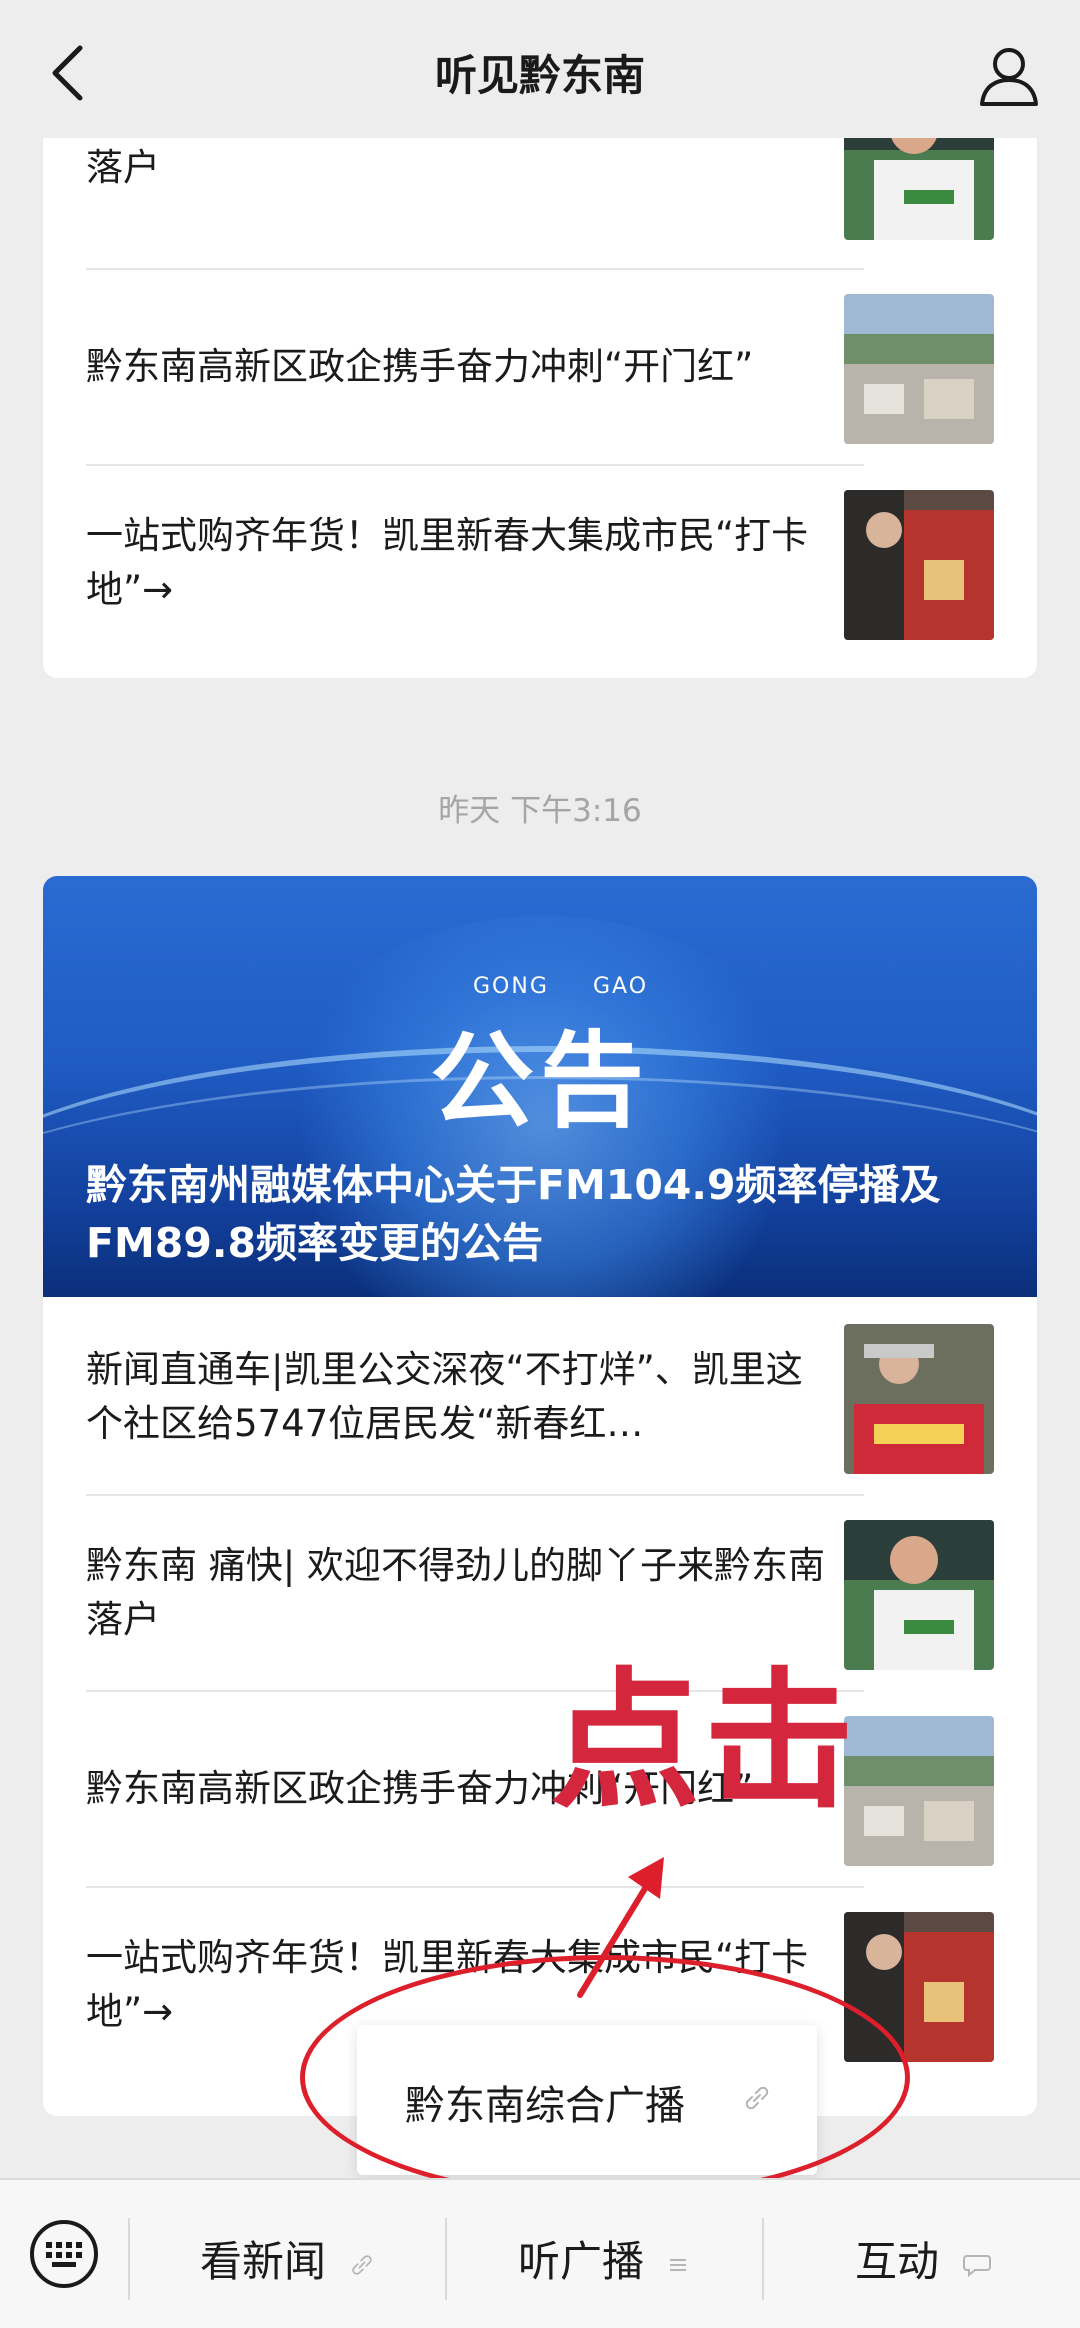  What do you see at coordinates (362, 2264) in the screenshot?
I see `link-icon` at bounding box center [362, 2264].